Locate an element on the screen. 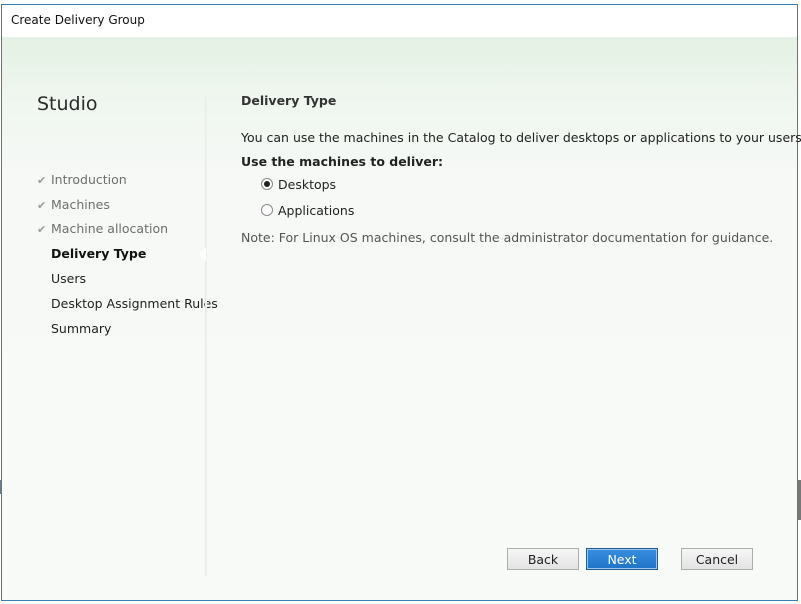 The height and width of the screenshot is (604, 801). radio-desktops: Desktops is located at coordinates (298, 184).